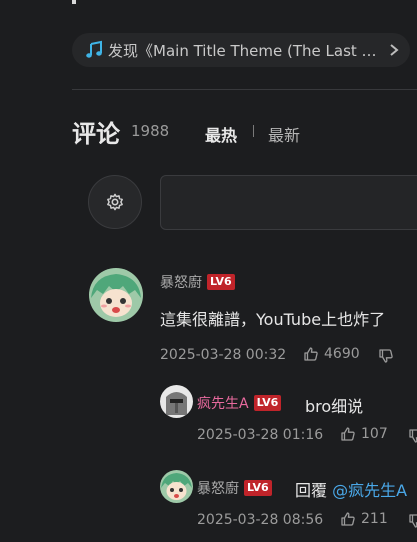 Image resolution: width=417 pixels, height=542 pixels. What do you see at coordinates (223, 403) in the screenshot?
I see `username: 疯先生A` at bounding box center [223, 403].